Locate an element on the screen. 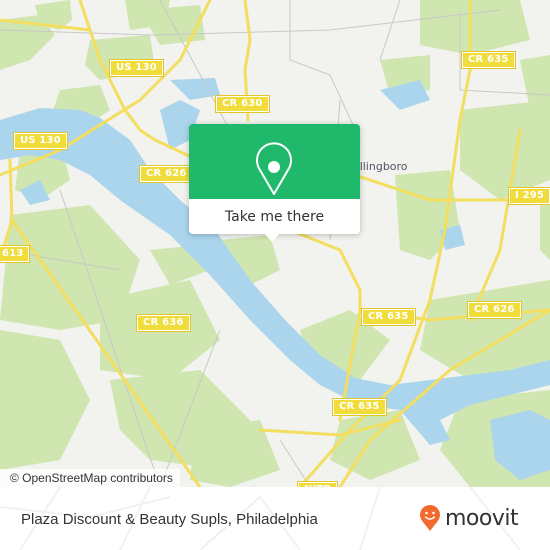 This screenshot has height=550, width=550. popup-header is located at coordinates (274, 161).